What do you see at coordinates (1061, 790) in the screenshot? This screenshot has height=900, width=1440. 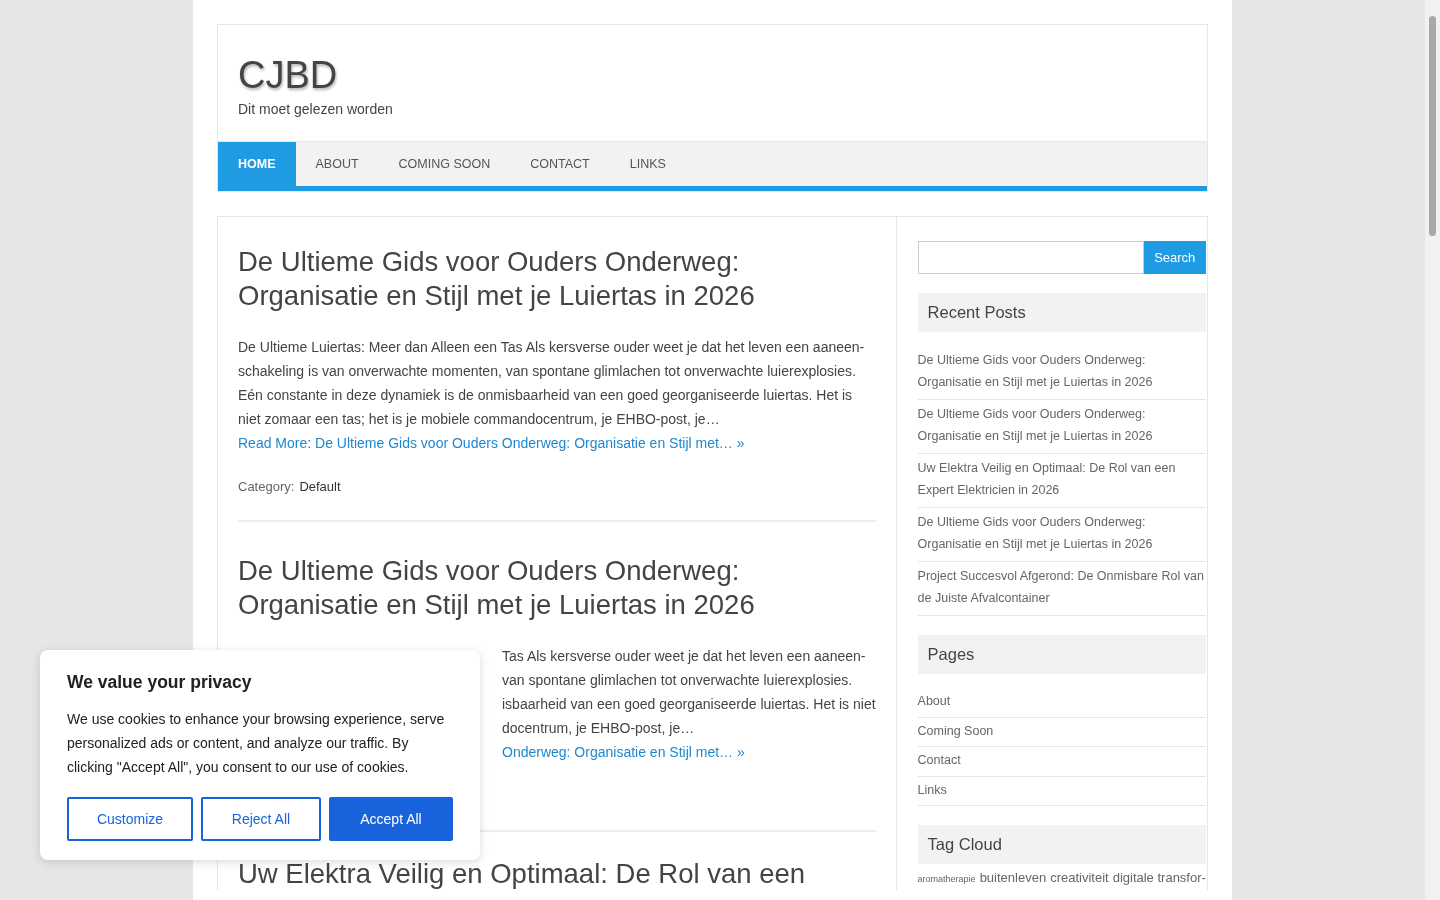 I see `page-link: Links` at bounding box center [1061, 790].